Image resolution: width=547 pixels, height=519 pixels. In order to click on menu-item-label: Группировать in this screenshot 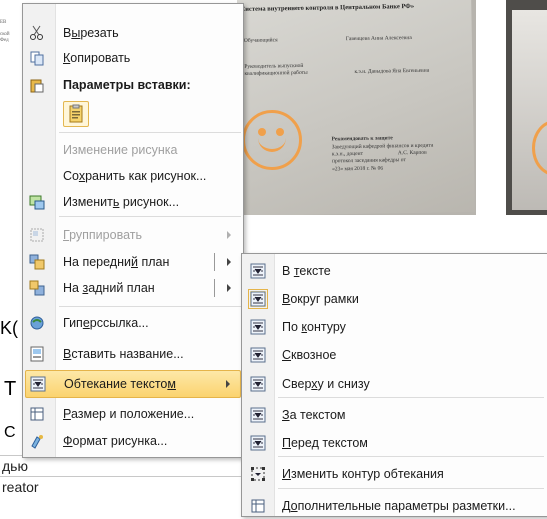, I will do `click(102, 235)`.